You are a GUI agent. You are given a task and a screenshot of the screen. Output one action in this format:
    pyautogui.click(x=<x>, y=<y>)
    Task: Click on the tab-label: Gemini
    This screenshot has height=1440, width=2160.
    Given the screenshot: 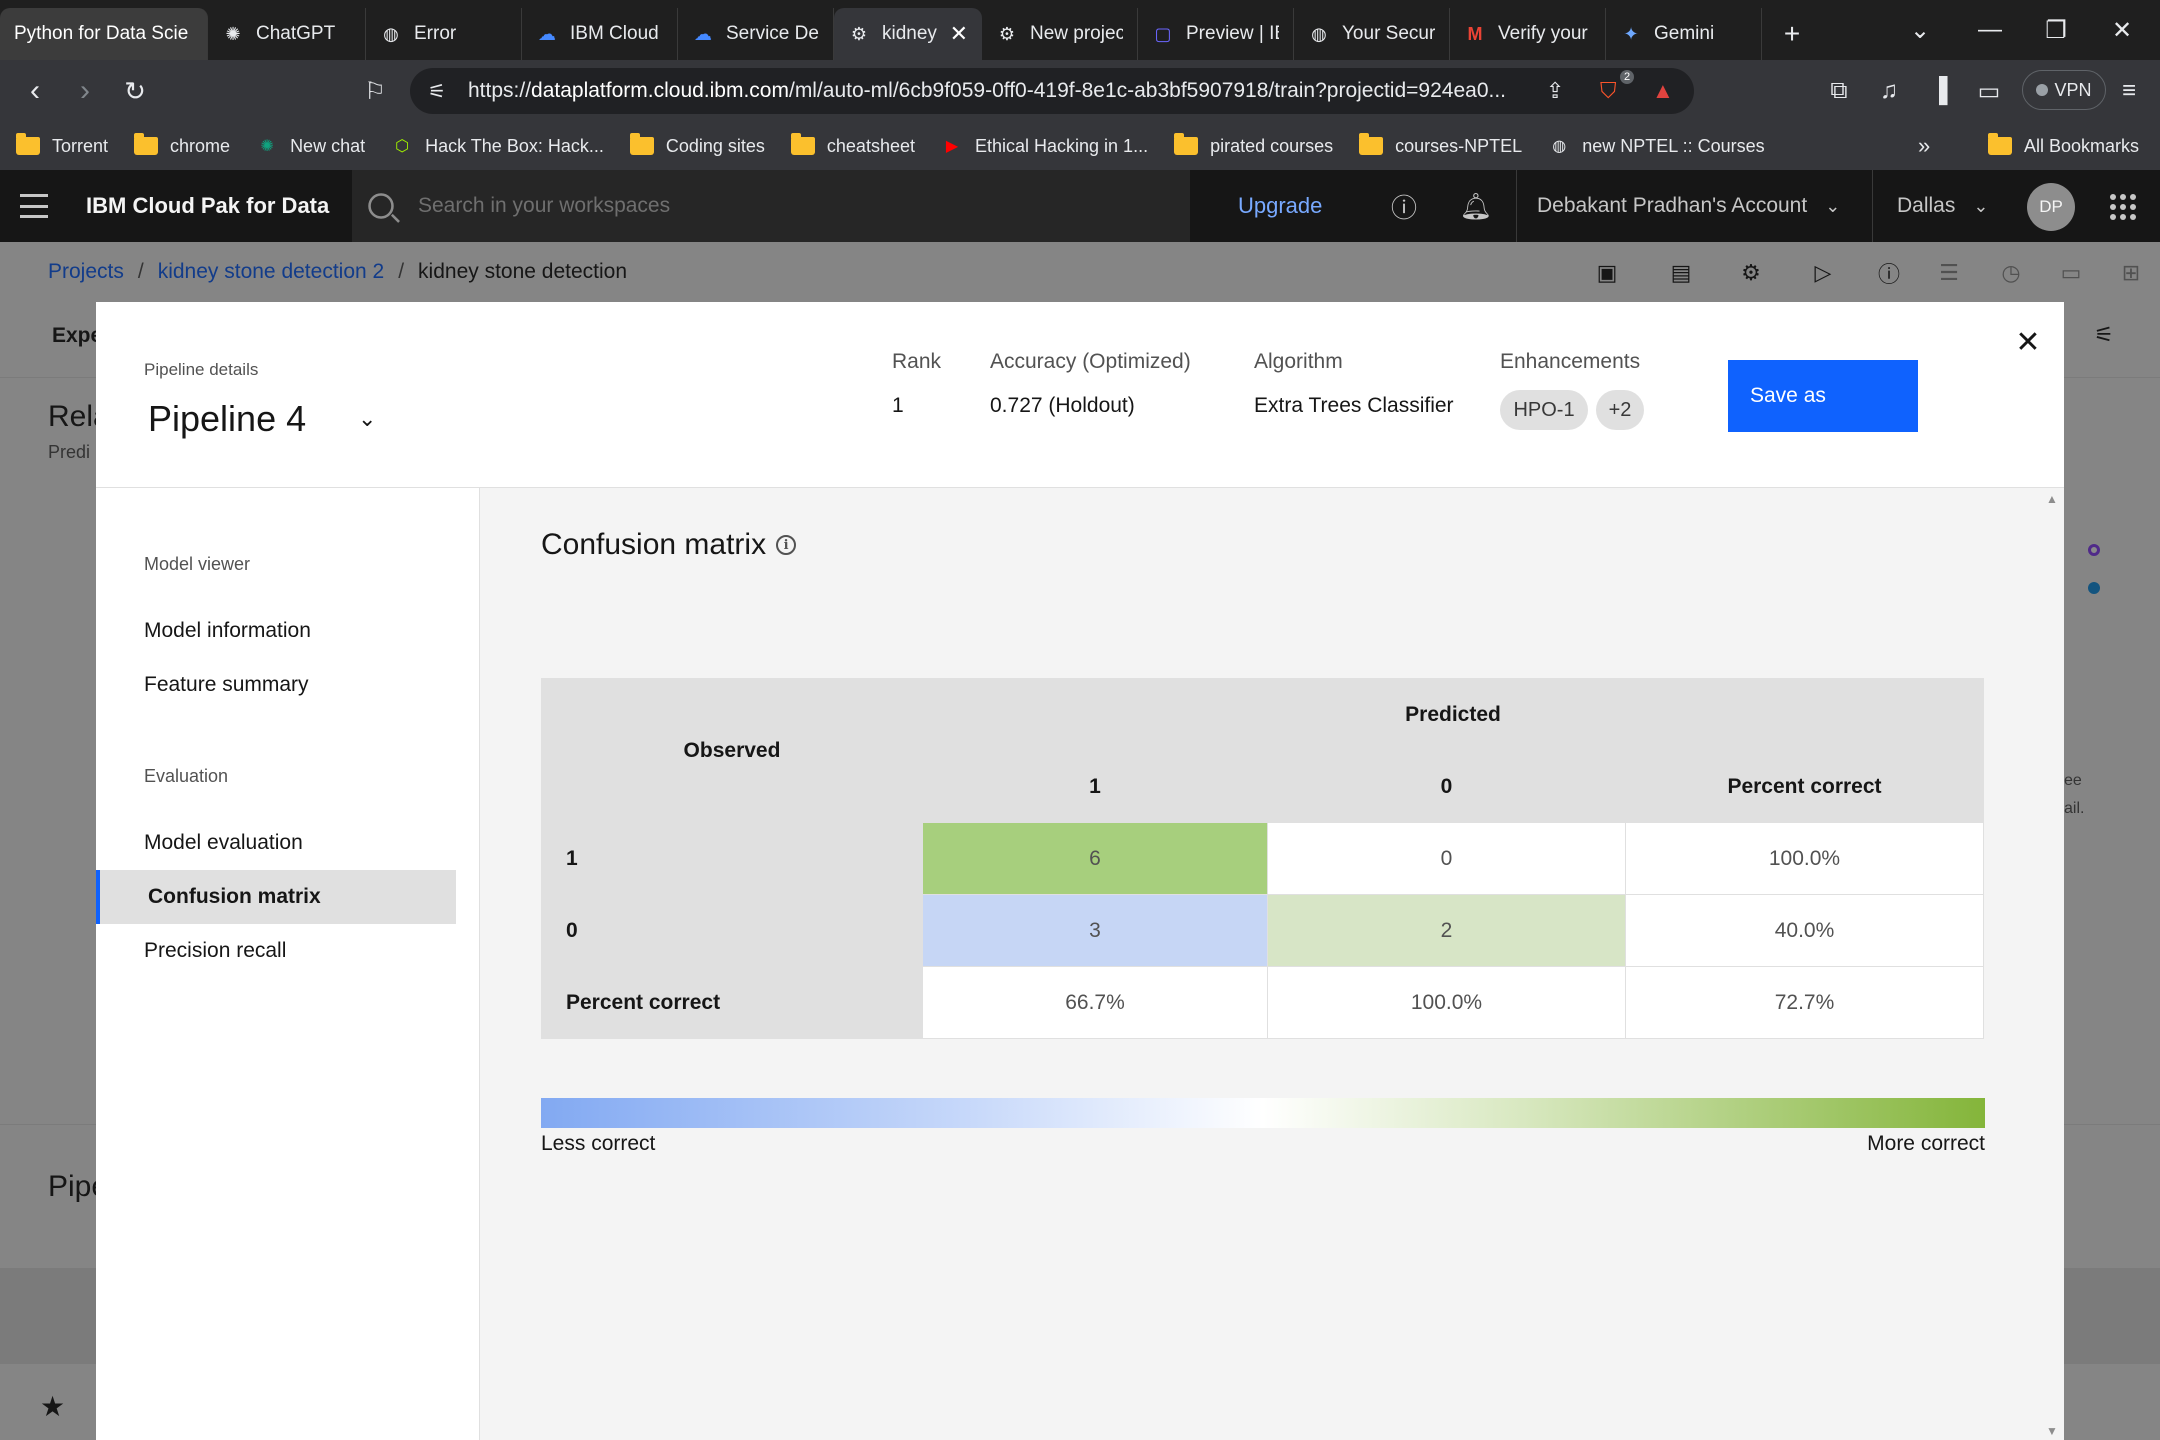 What is the action you would take?
    pyautogui.click(x=1684, y=33)
    